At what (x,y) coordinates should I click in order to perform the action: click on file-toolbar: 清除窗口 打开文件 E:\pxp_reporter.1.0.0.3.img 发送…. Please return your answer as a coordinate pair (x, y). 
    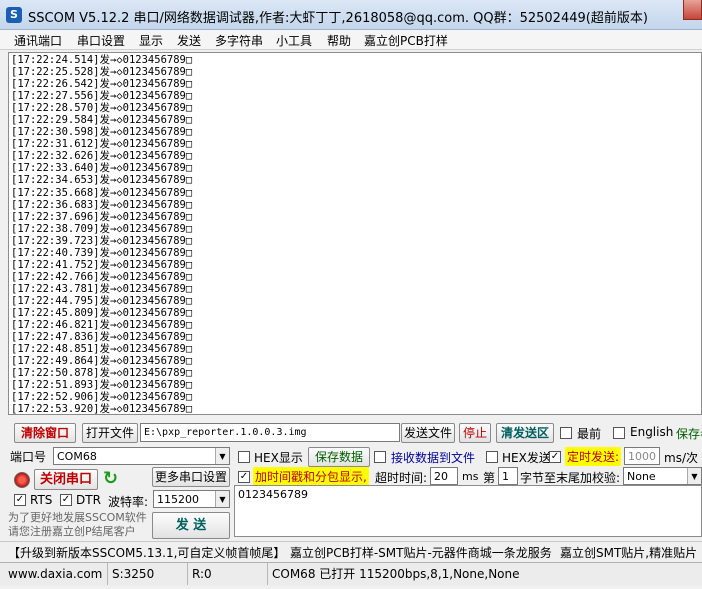
    Looking at the image, I should click on (351, 432).